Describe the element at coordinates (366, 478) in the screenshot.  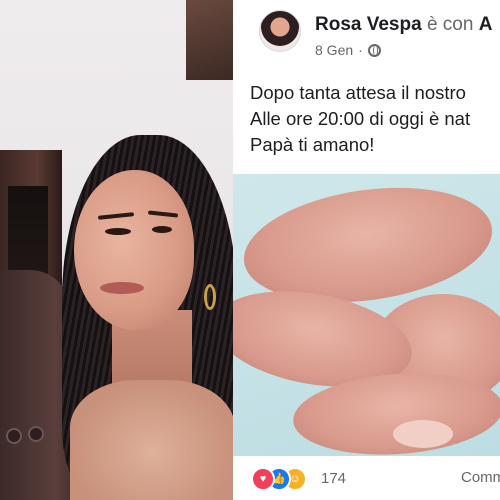
I see `reactions-bar: ♥ 👍 ☺ 174 Comm` at that location.